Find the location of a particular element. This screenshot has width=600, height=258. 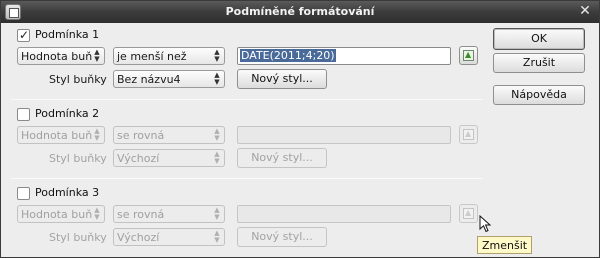

condition-1-shrink-button is located at coordinates (468, 55).